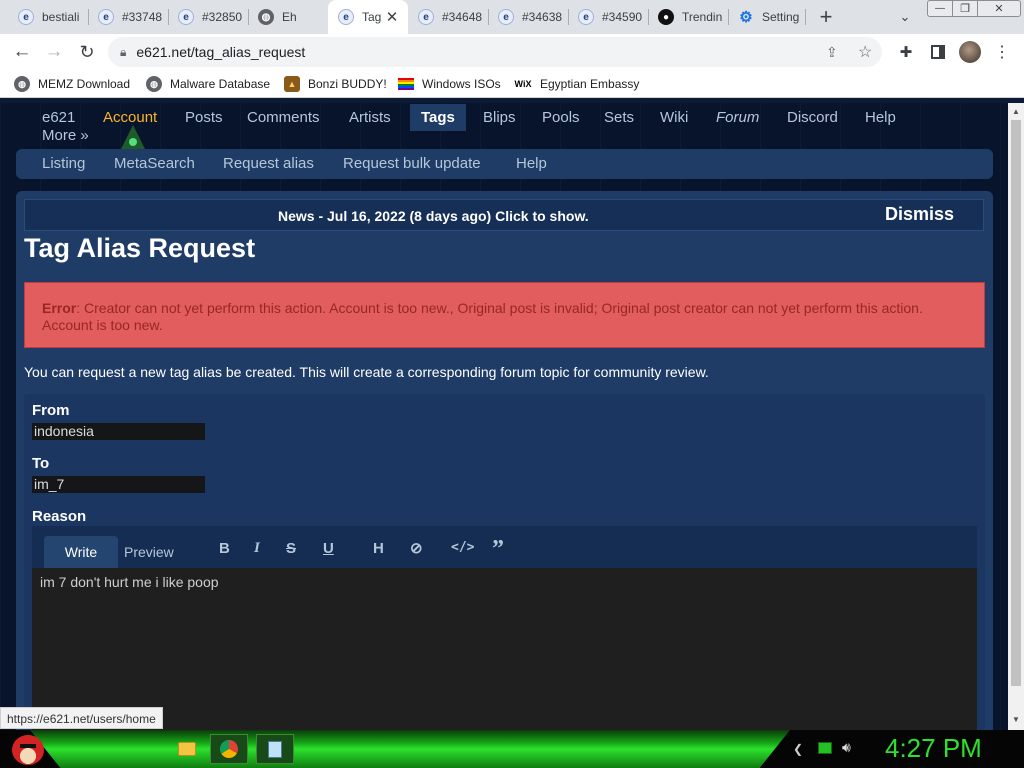 The height and width of the screenshot is (768, 1024). I want to click on menu-dots-icon: ⋮, so click(1002, 52).